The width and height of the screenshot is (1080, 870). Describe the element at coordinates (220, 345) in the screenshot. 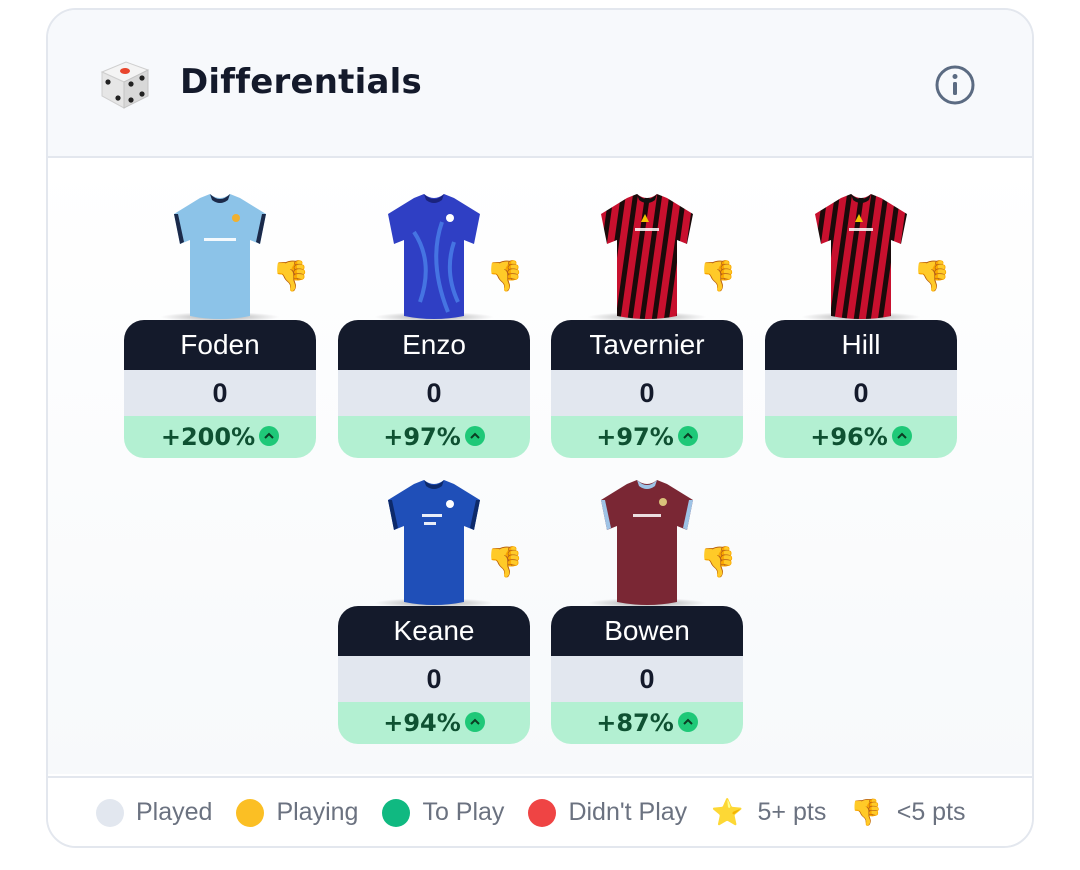

I see `player-name: Foden` at that location.